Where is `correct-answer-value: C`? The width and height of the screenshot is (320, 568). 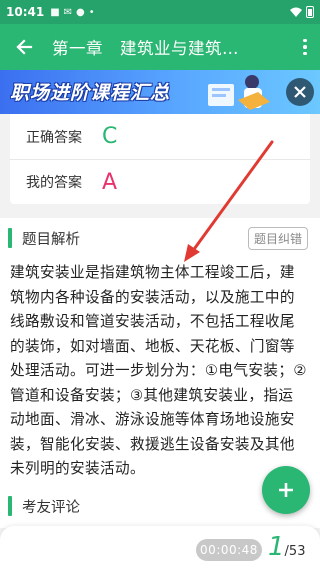 correct-answer-value: C is located at coordinates (110, 136).